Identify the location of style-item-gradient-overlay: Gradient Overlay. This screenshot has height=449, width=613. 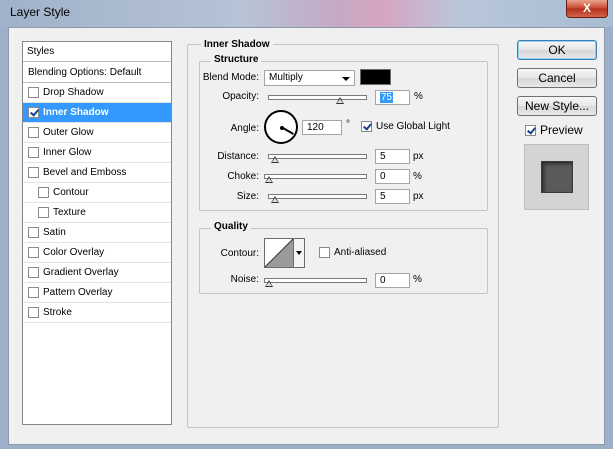
(97, 273).